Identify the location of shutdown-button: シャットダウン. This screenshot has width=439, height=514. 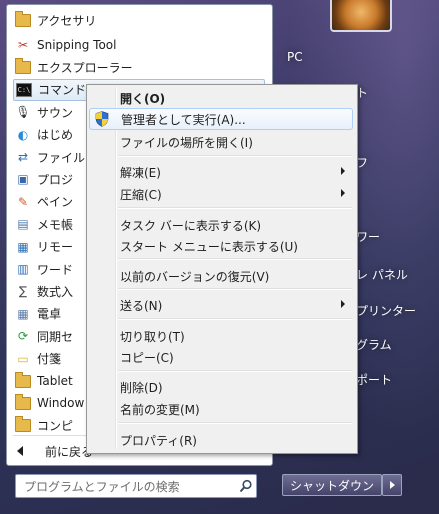
(332, 485).